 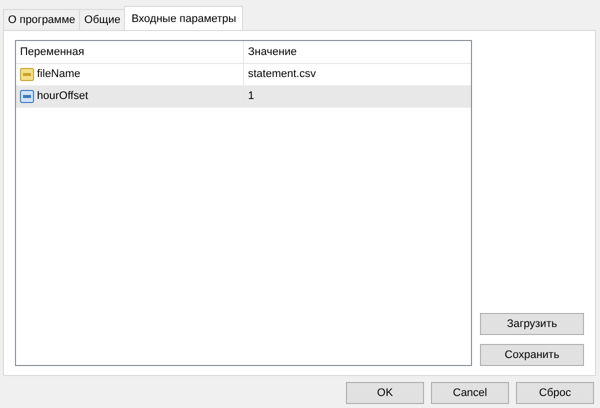 What do you see at coordinates (250, 96) in the screenshot?
I see `value-text: 1` at bounding box center [250, 96].